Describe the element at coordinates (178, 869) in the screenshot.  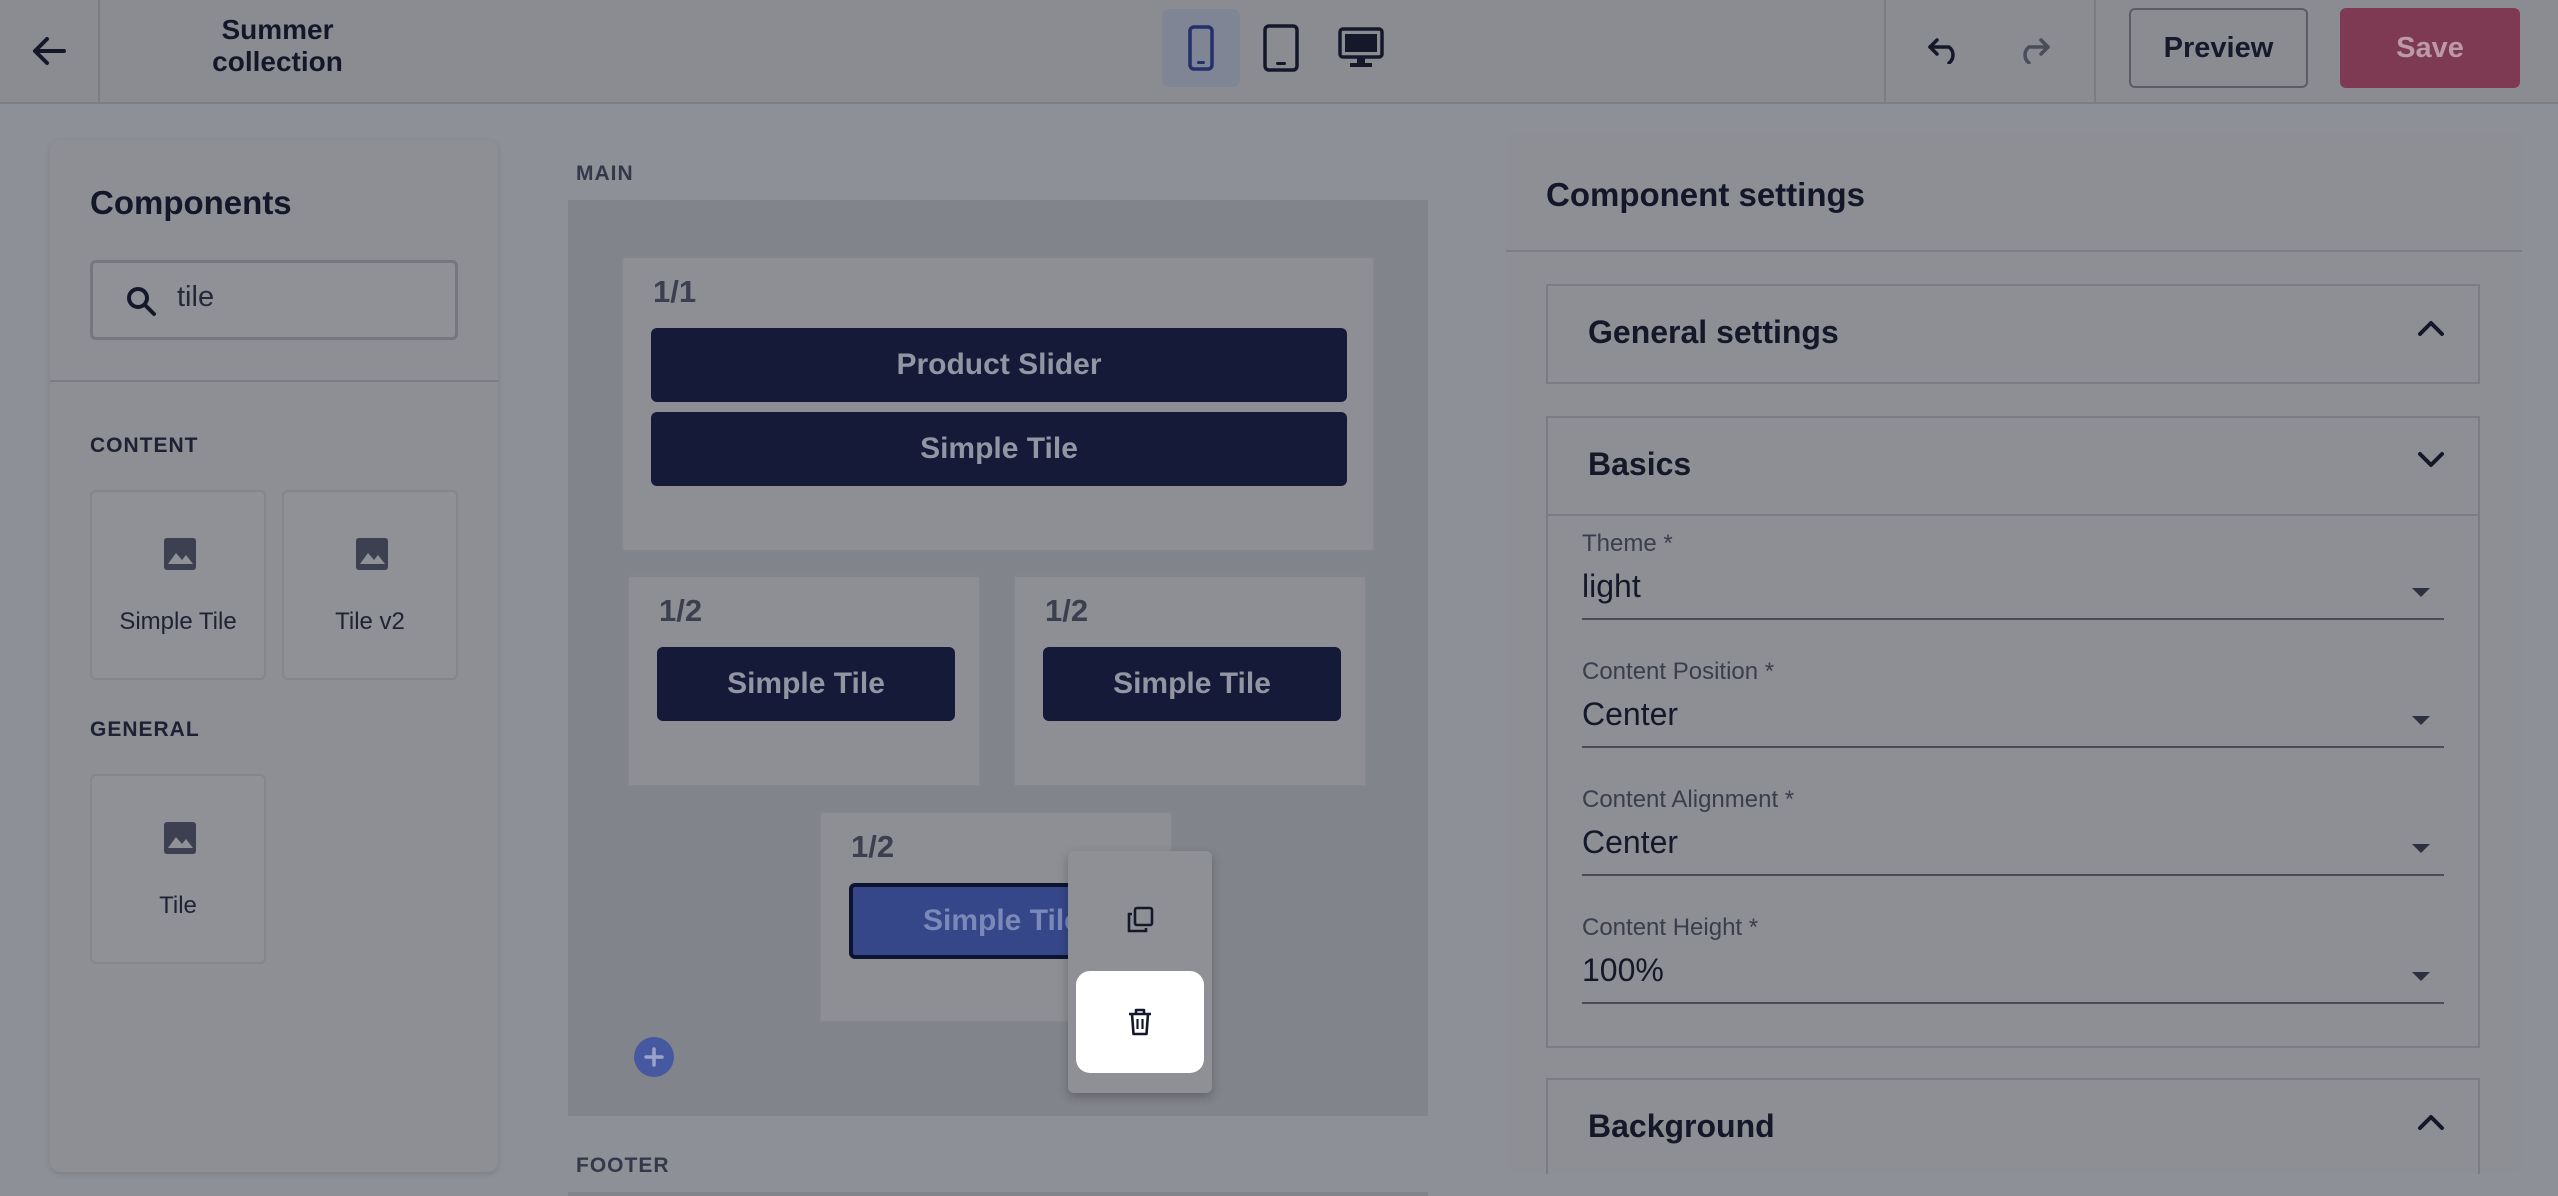
I see `component-card-tile: Tile` at that location.